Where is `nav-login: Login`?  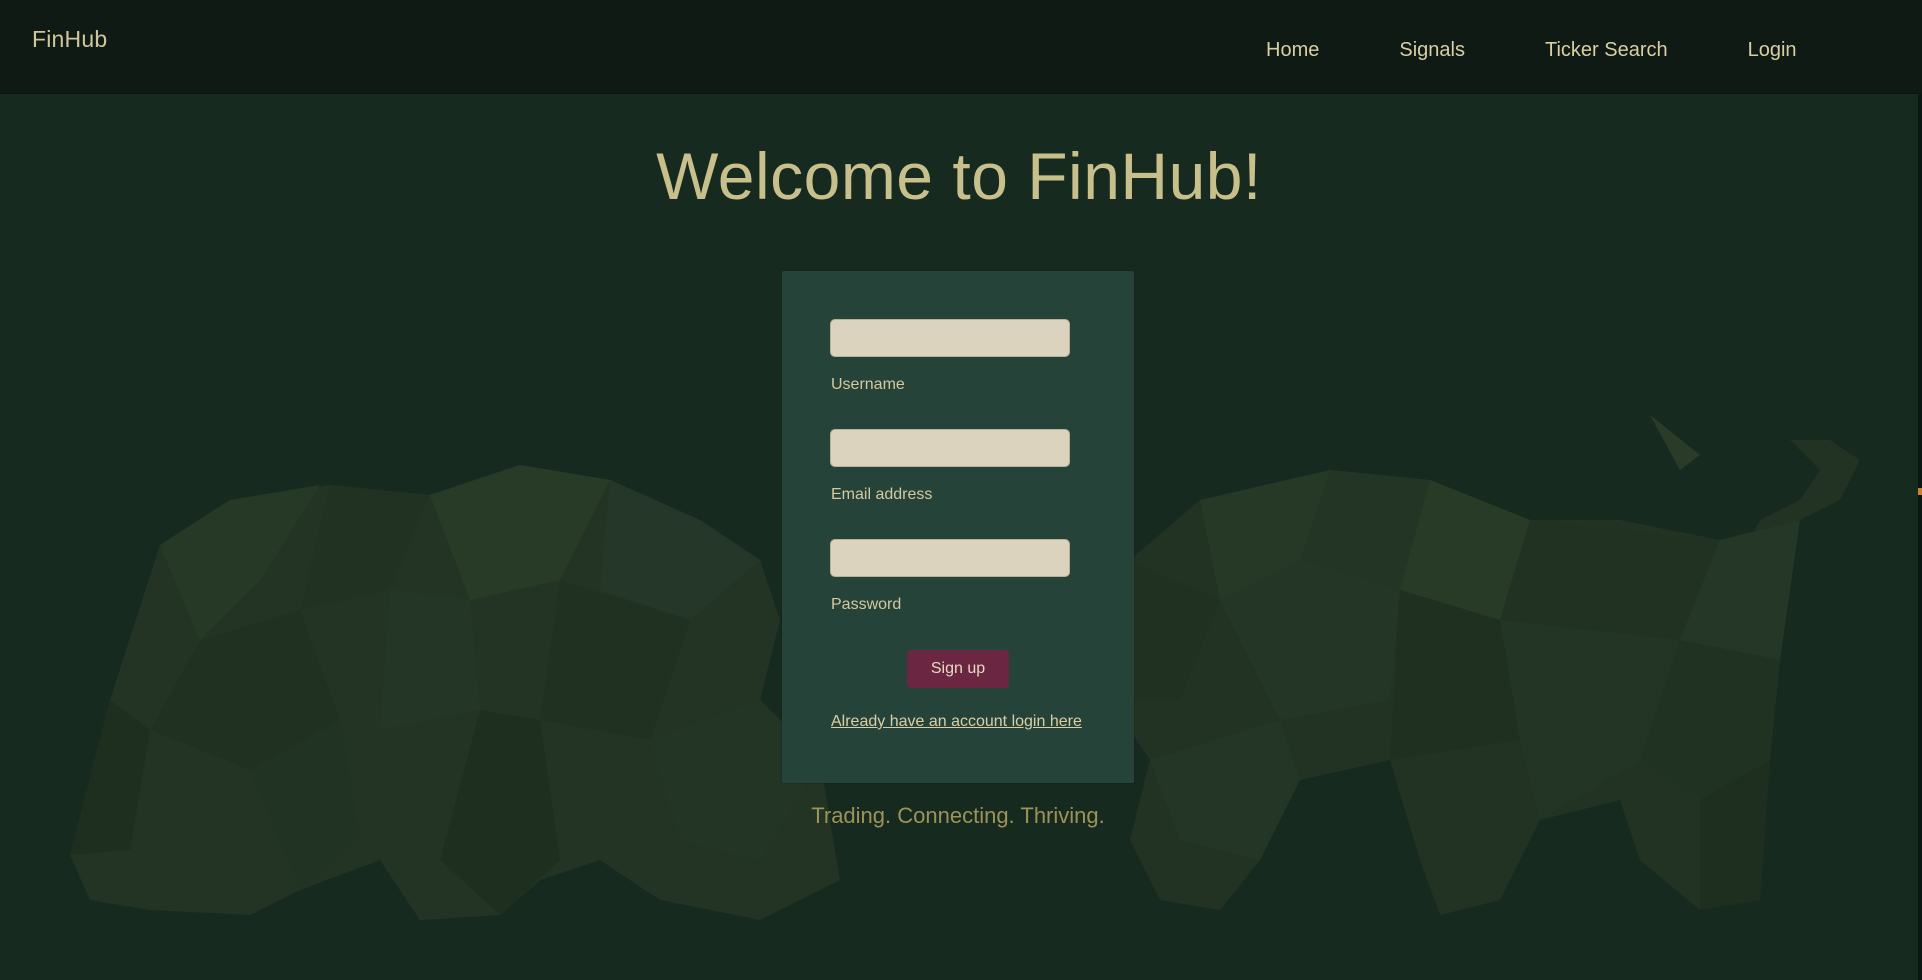 nav-login: Login is located at coordinates (1772, 50).